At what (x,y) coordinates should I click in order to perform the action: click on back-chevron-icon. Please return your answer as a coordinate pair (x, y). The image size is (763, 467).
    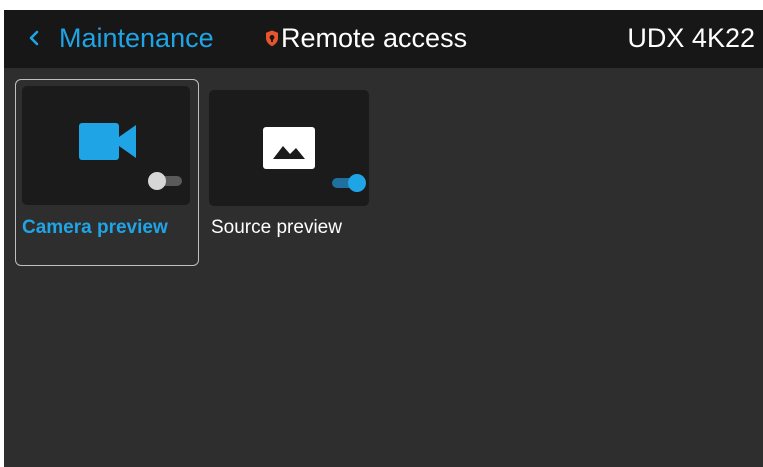
    Looking at the image, I should click on (34, 38).